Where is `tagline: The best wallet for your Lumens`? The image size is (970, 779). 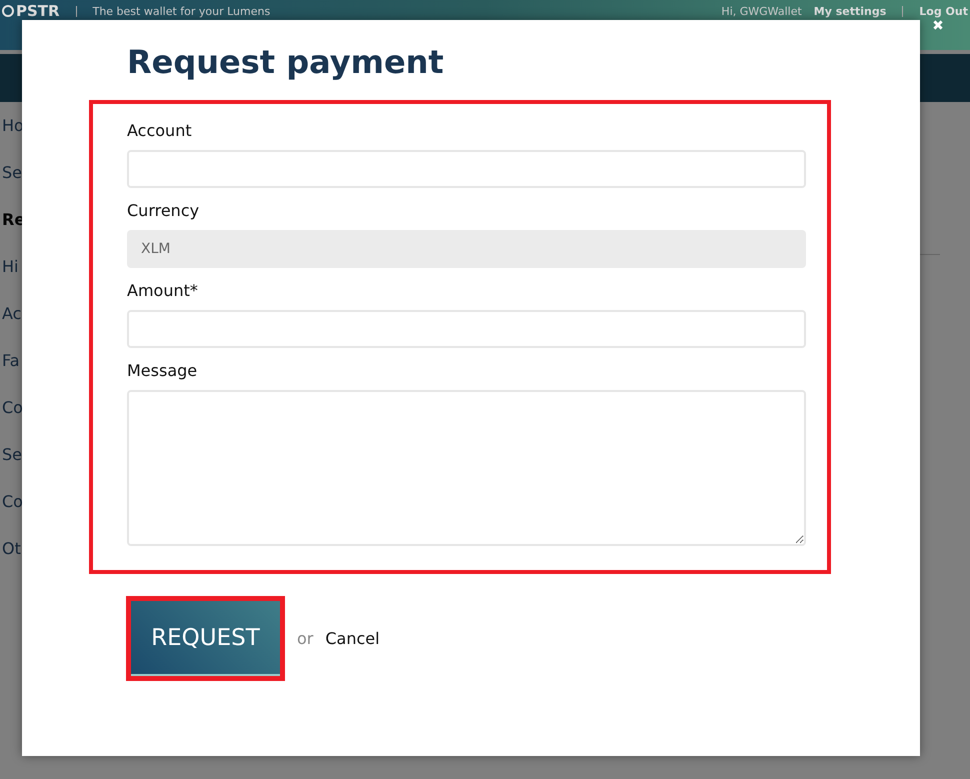 tagline: The best wallet for your Lumens is located at coordinates (181, 11).